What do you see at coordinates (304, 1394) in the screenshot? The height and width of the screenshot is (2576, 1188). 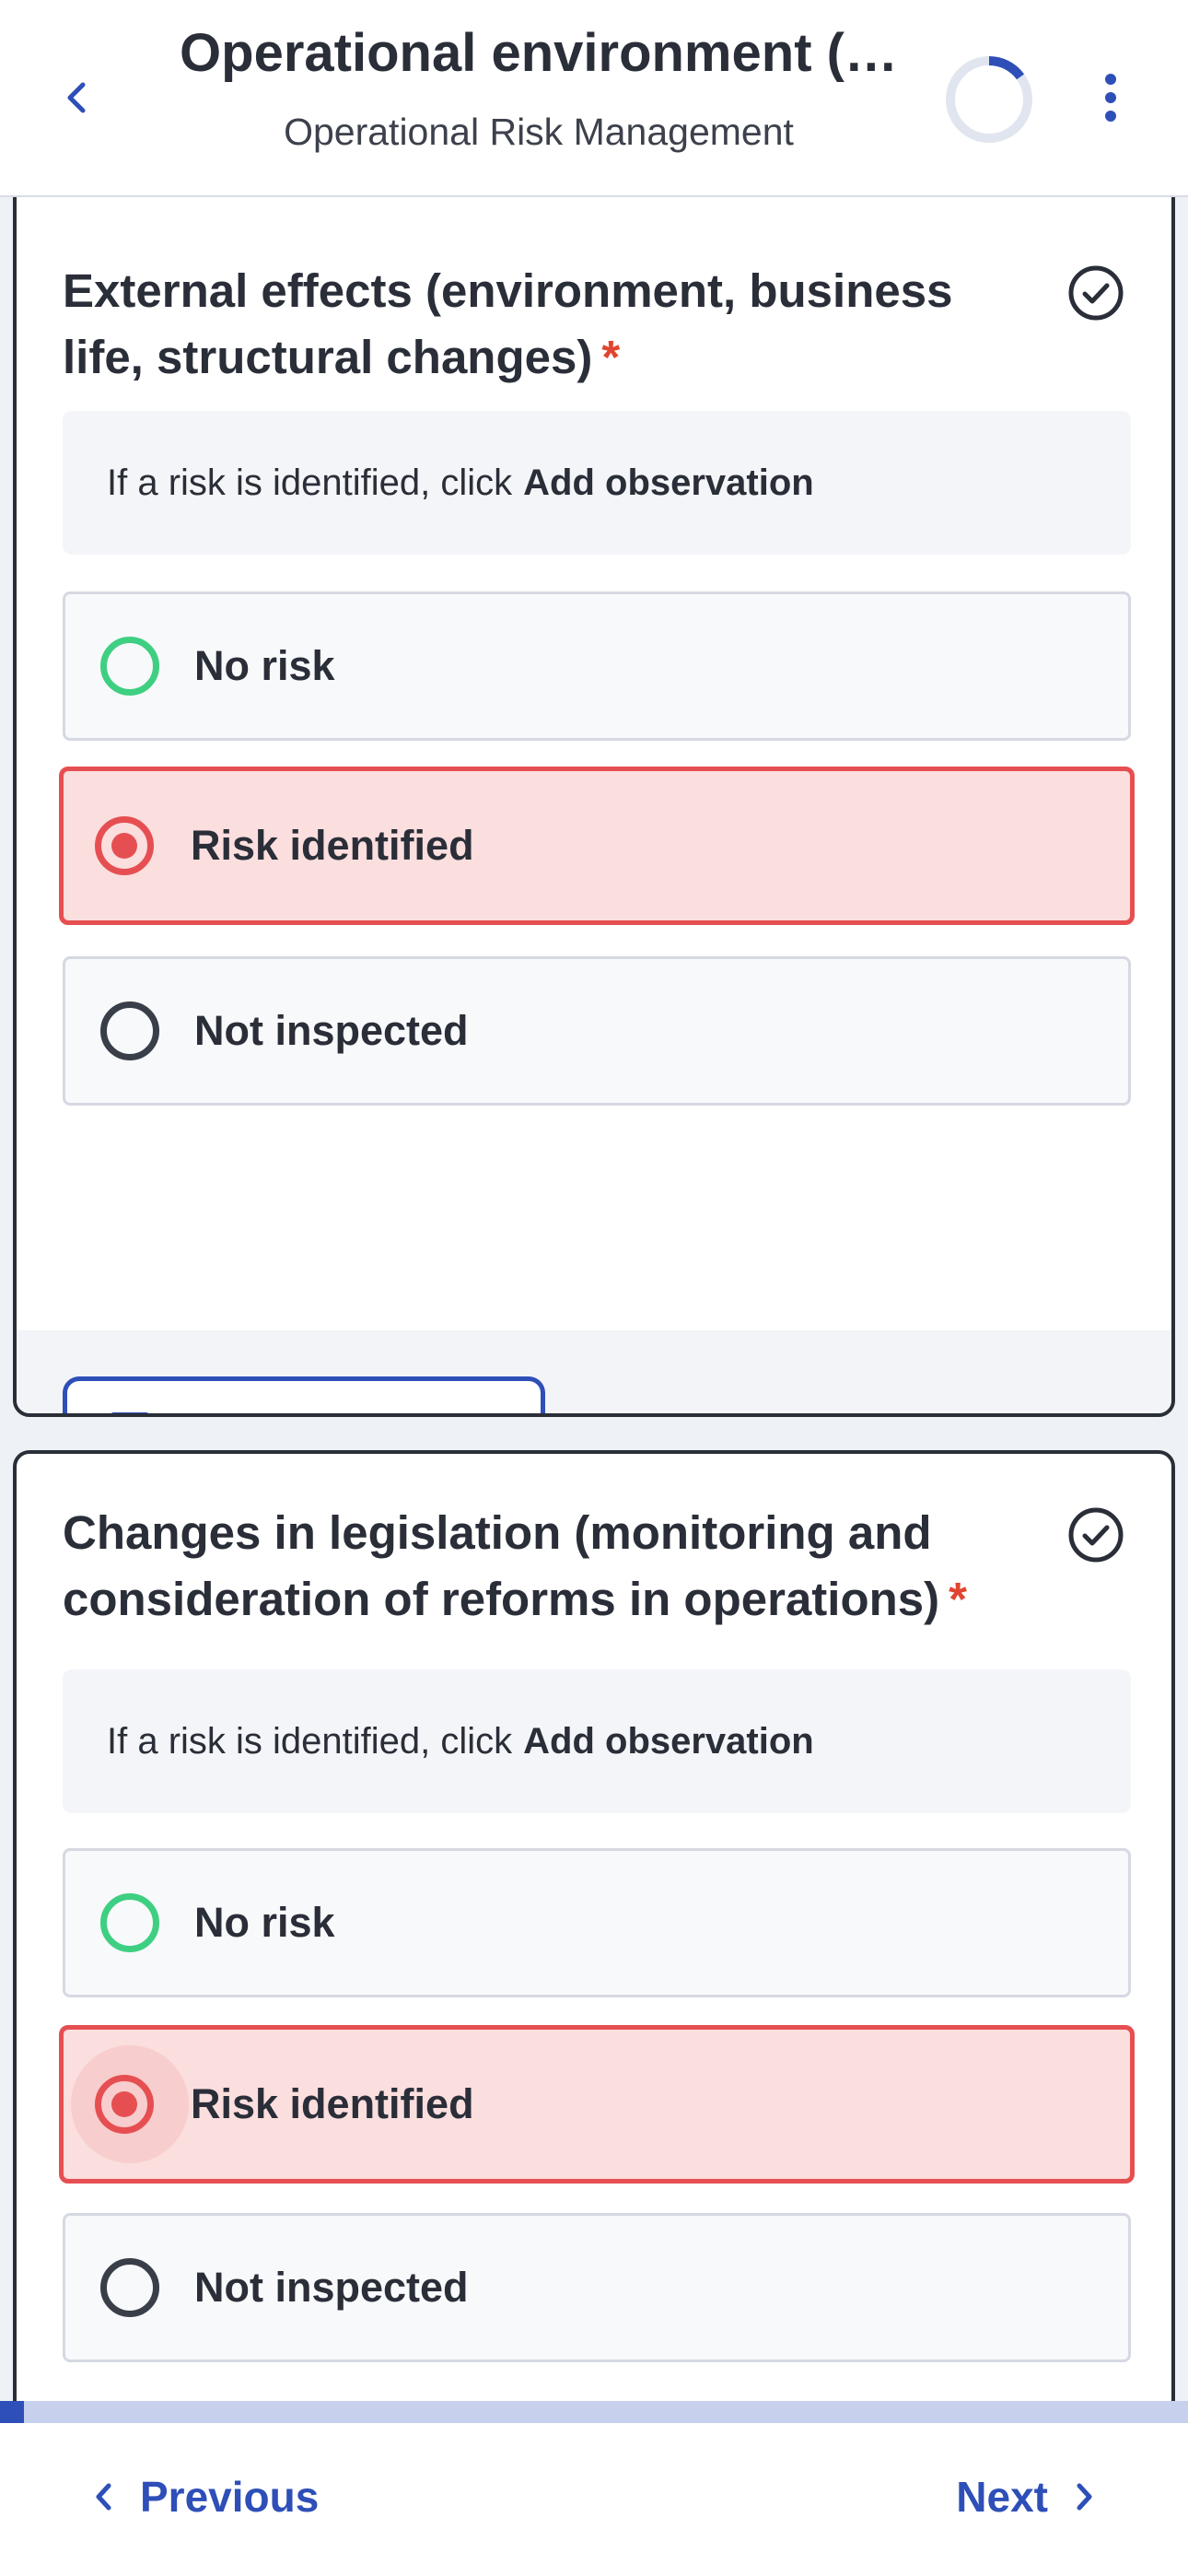 I see `add-observation-button: Add observation` at bounding box center [304, 1394].